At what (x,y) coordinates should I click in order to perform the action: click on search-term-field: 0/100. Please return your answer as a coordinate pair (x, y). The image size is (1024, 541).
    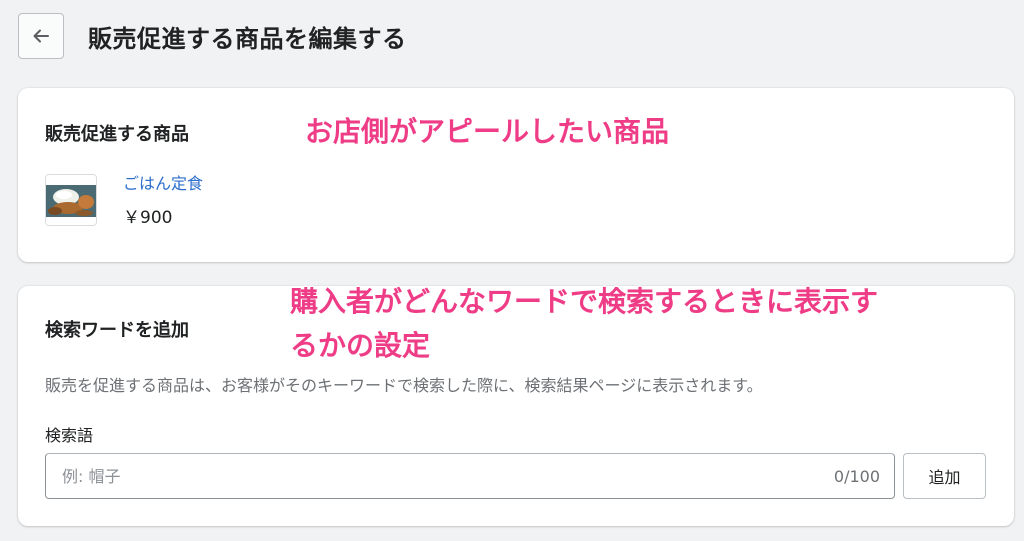
    Looking at the image, I should click on (470, 476).